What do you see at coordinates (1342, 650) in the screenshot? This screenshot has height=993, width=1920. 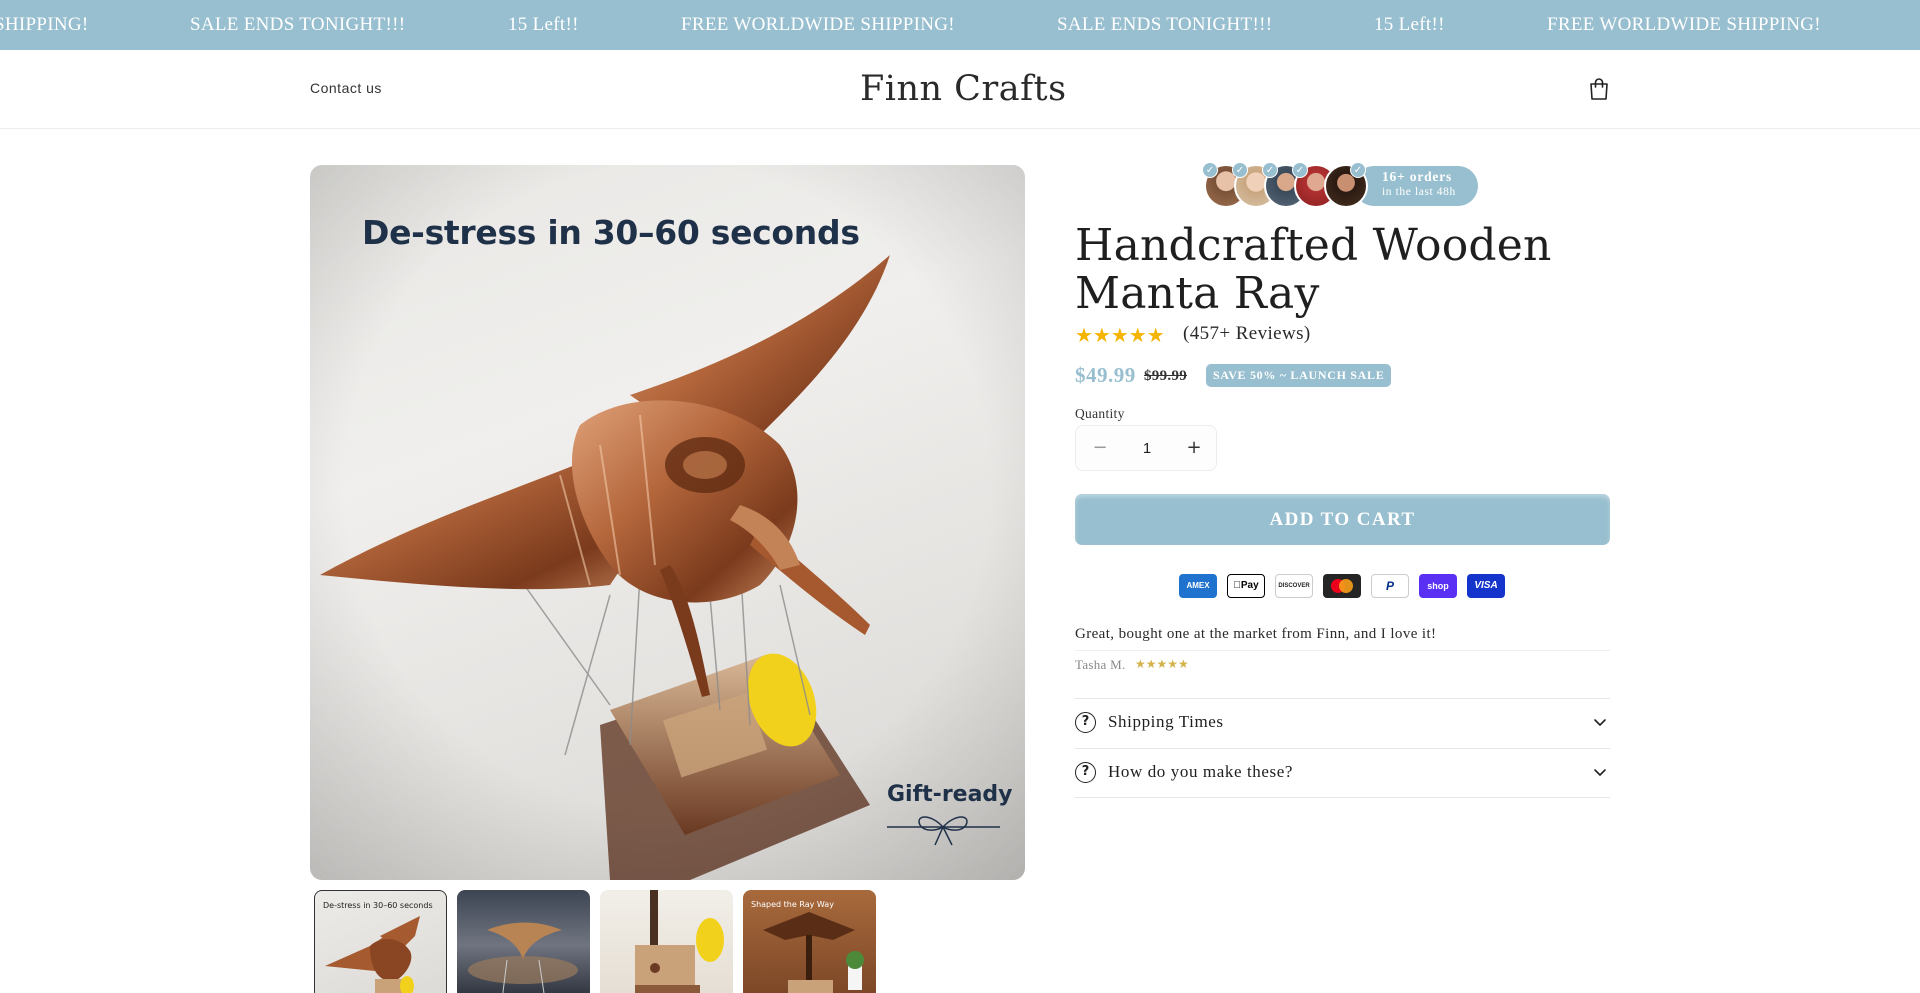 I see `review-divider` at bounding box center [1342, 650].